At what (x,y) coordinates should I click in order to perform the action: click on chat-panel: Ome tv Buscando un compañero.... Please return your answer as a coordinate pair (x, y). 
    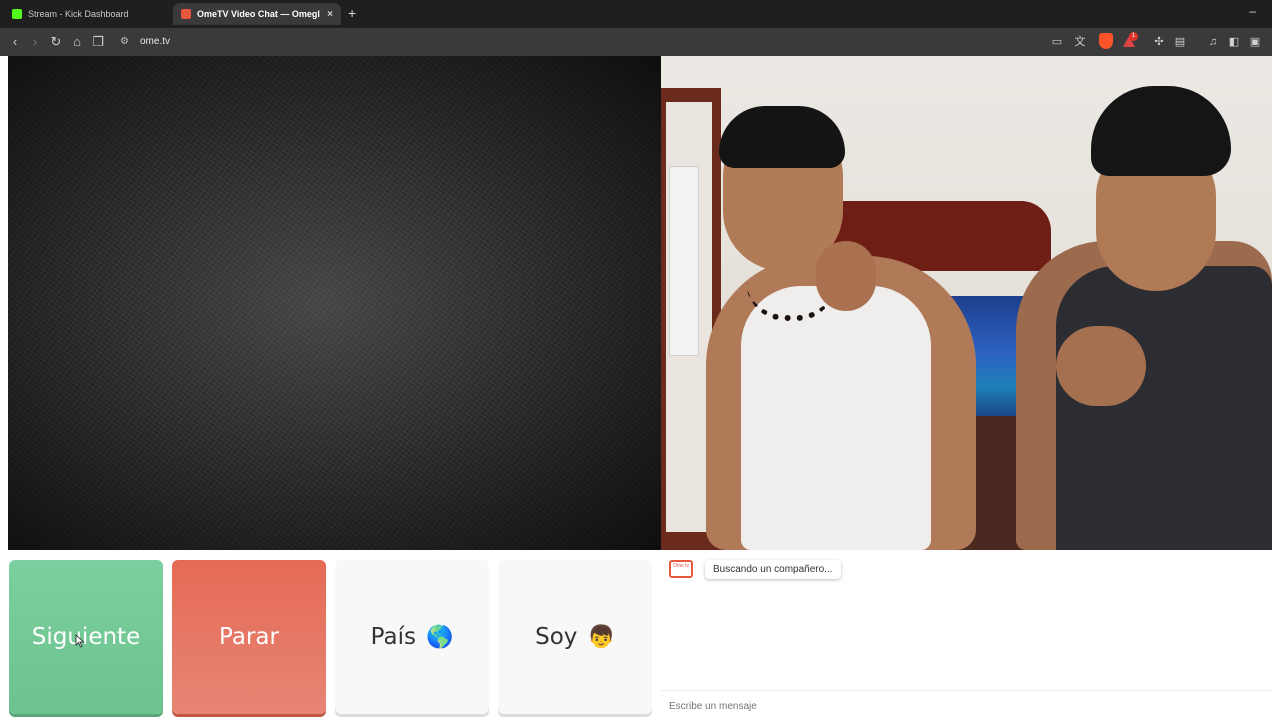
    Looking at the image, I should click on (966, 635).